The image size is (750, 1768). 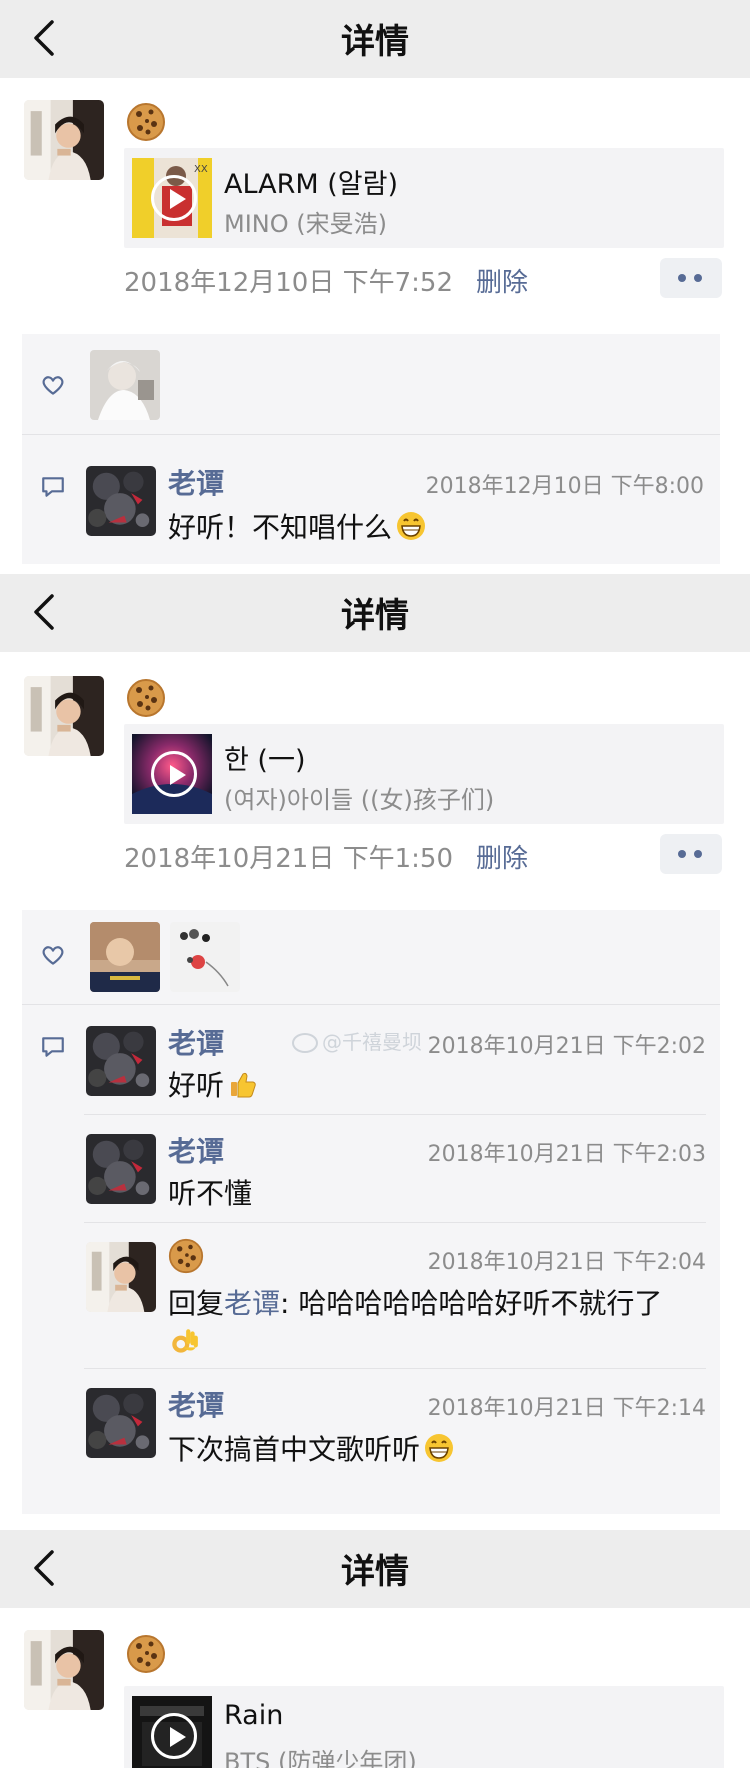 What do you see at coordinates (566, 1046) in the screenshot?
I see `comment-time: 2018年10月21日 下午2:02` at bounding box center [566, 1046].